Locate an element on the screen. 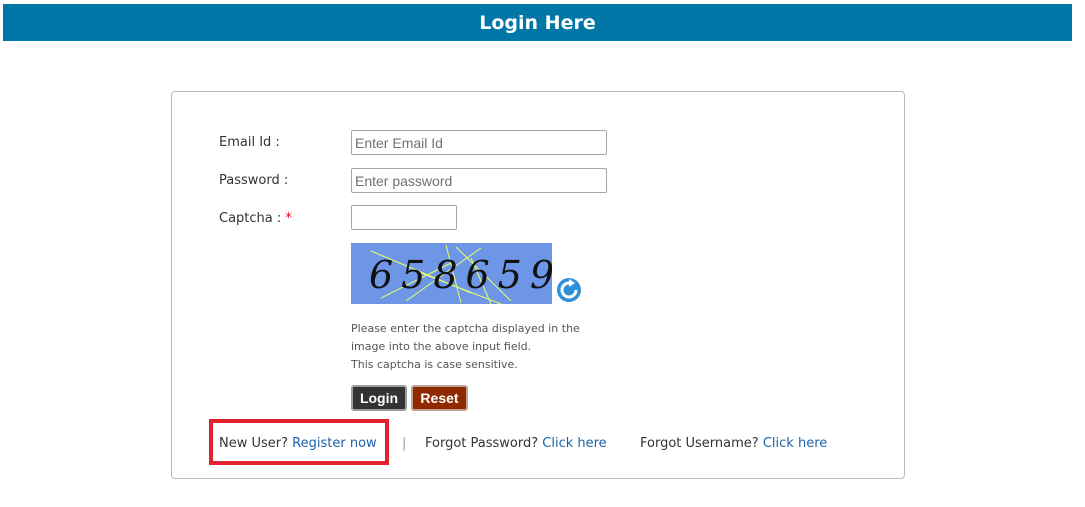 This screenshot has height=507, width=1085. password-input is located at coordinates (479, 180).